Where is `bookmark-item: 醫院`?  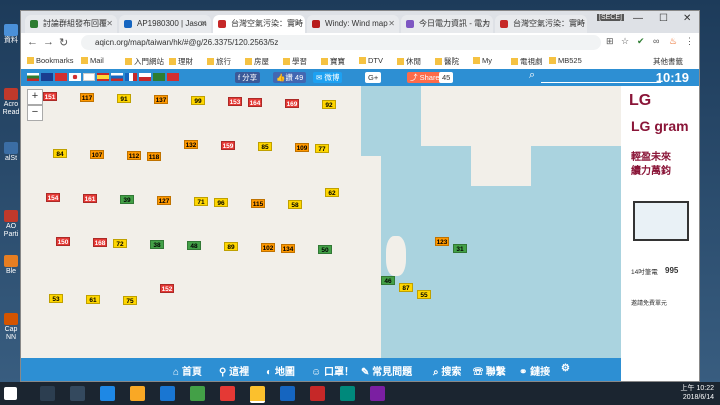 bookmark-item: 醫院 is located at coordinates (447, 61).